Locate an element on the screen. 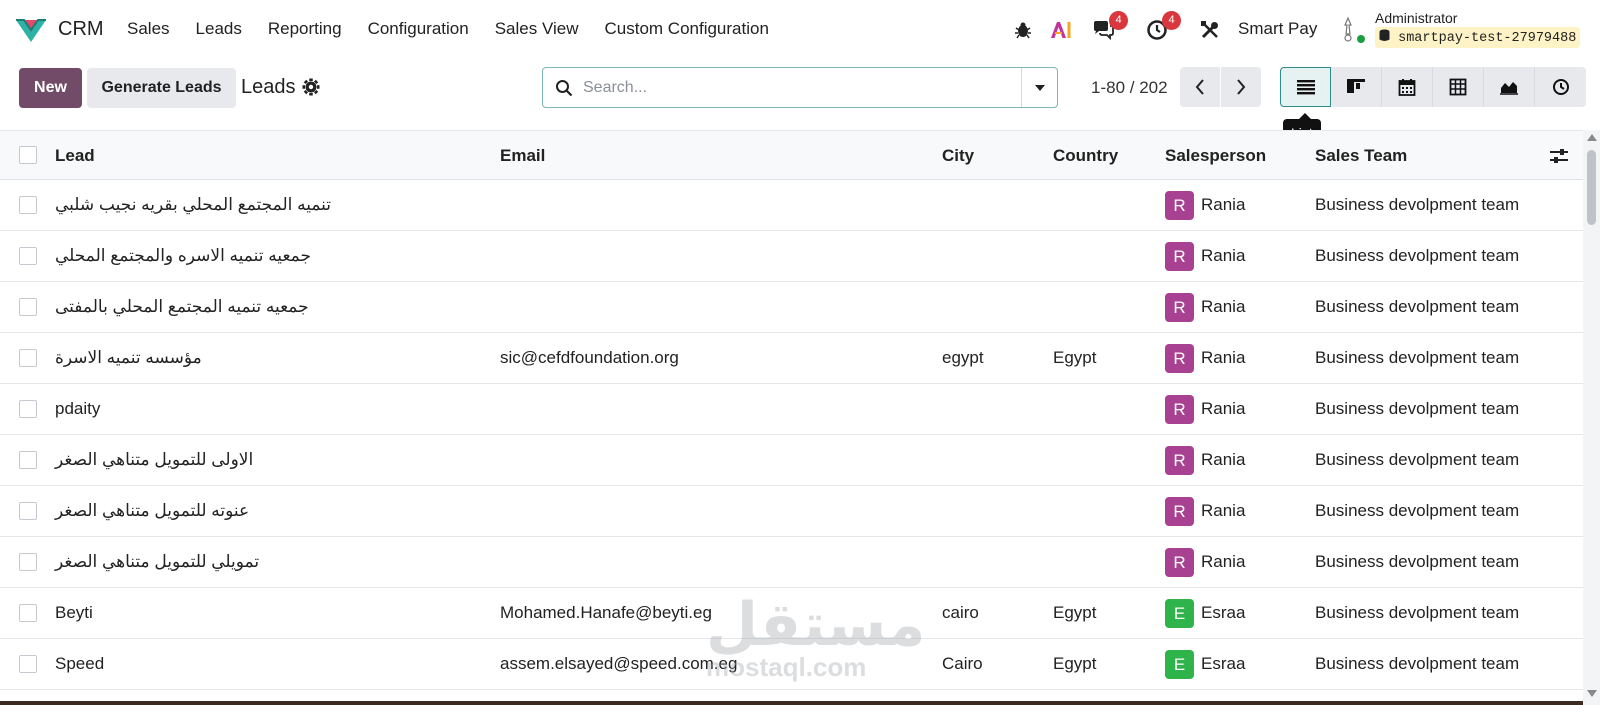 The width and height of the screenshot is (1600, 705). search-input is located at coordinates (793, 87).